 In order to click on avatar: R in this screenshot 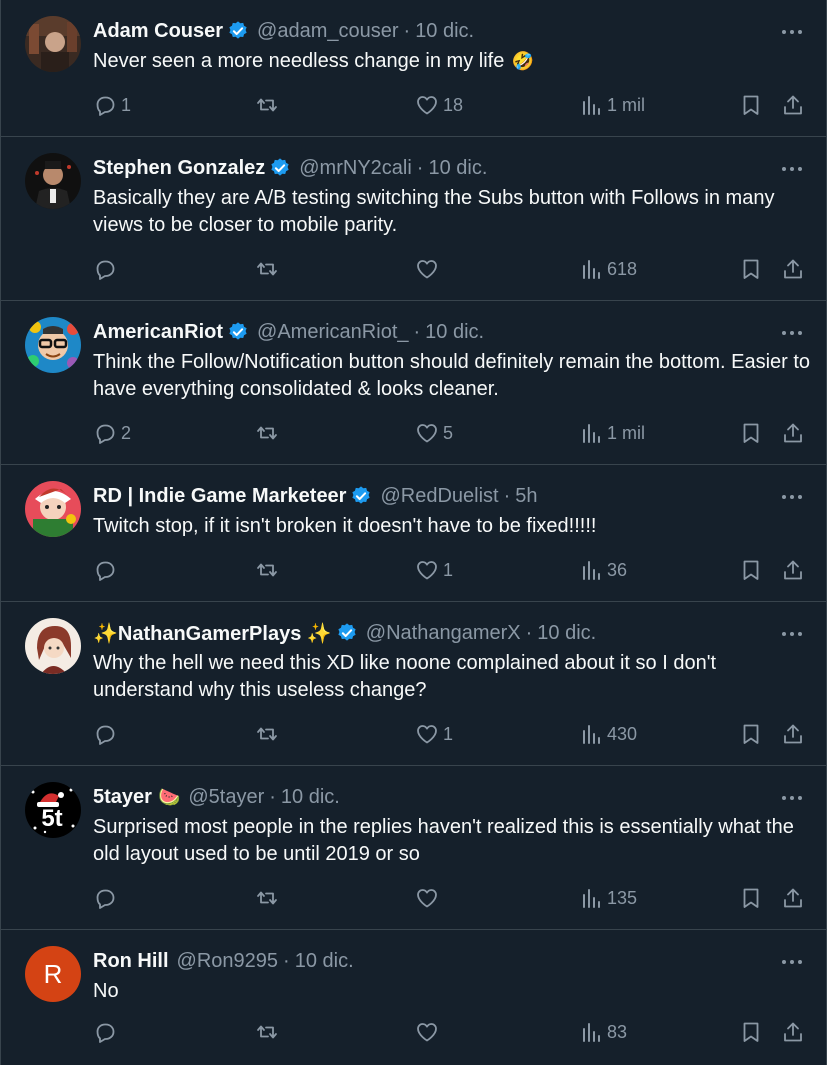, I will do `click(53, 974)`.